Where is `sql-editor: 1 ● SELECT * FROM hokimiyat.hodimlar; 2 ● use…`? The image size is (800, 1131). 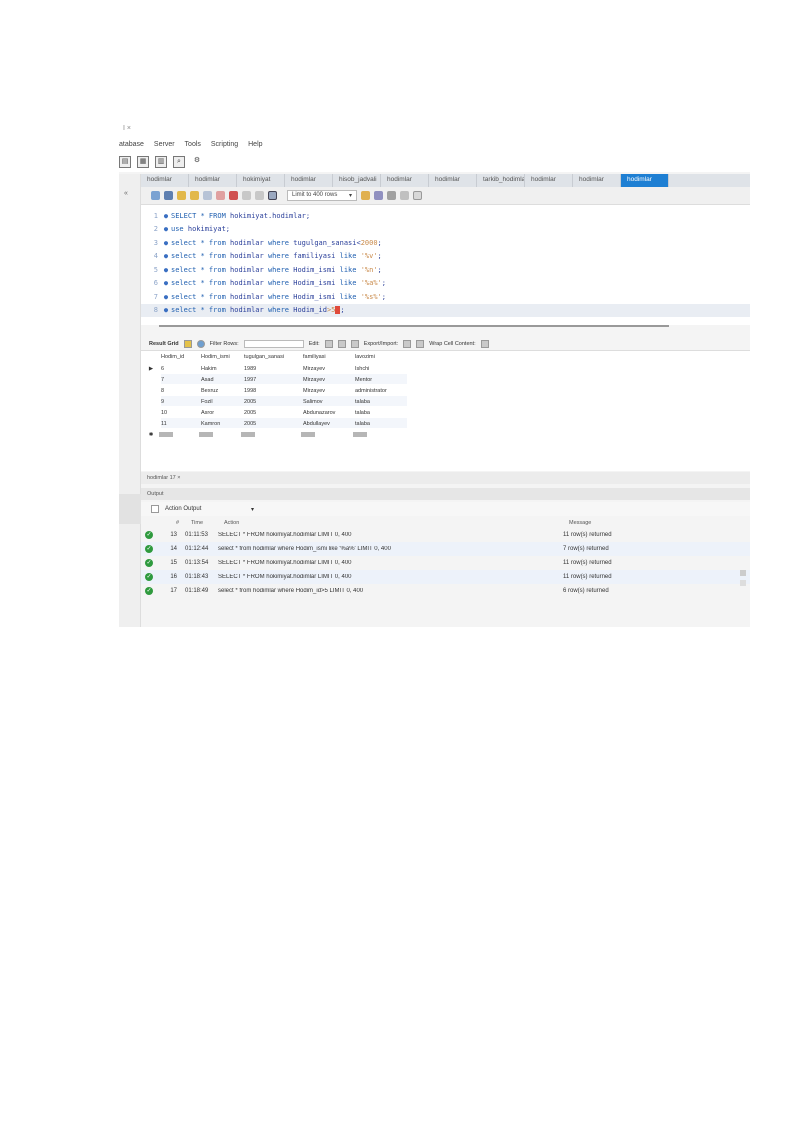
sql-editor: 1 ● SELECT * FROM hokimiyat.hodimlar; 2 ● use… is located at coordinates (445, 265).